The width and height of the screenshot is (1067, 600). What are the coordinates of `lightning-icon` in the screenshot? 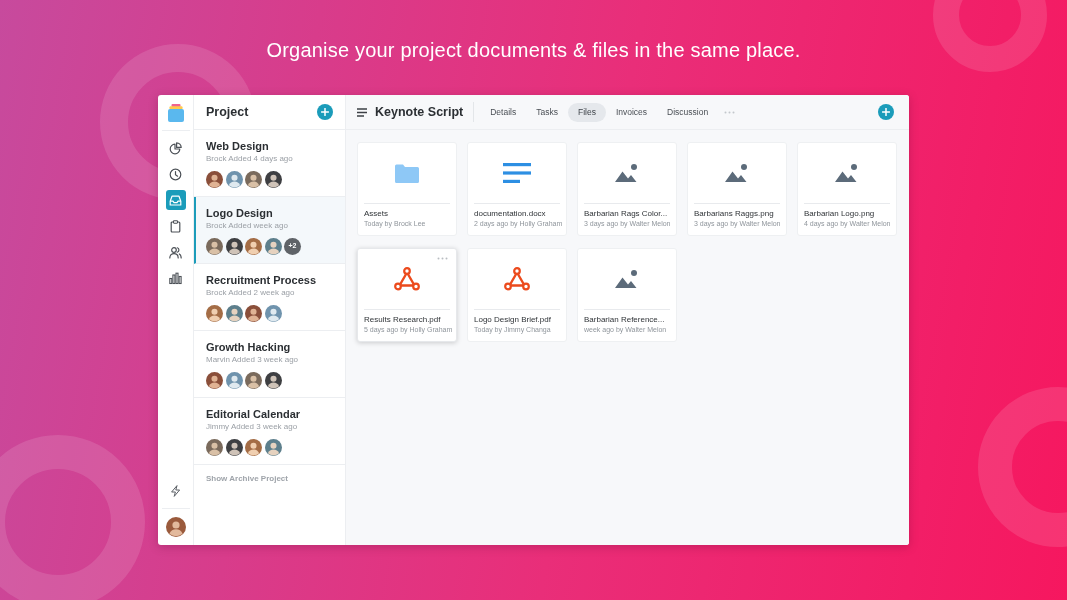 It's located at (175, 491).